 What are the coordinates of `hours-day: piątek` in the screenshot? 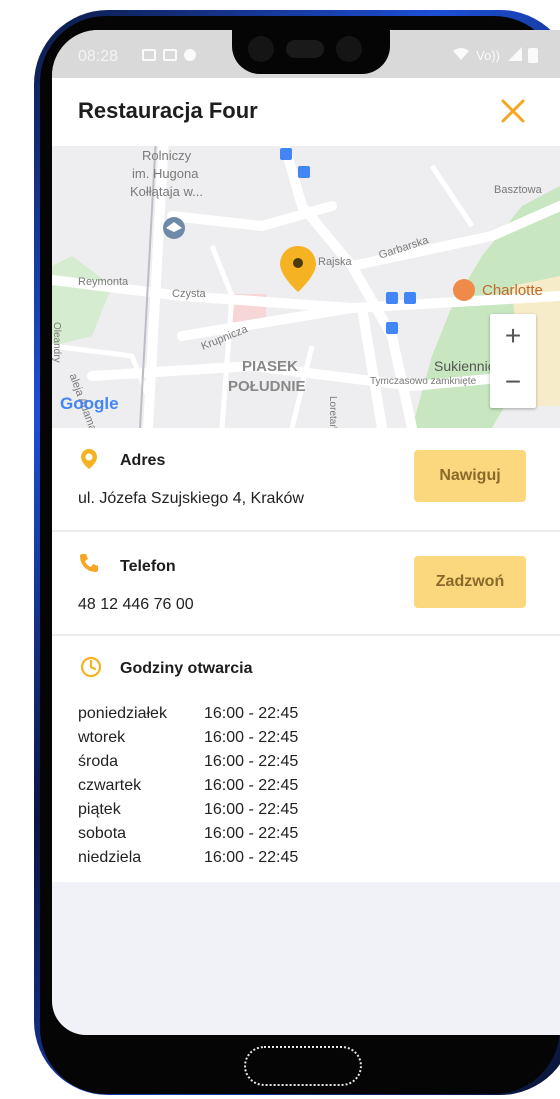 It's located at (99, 809).